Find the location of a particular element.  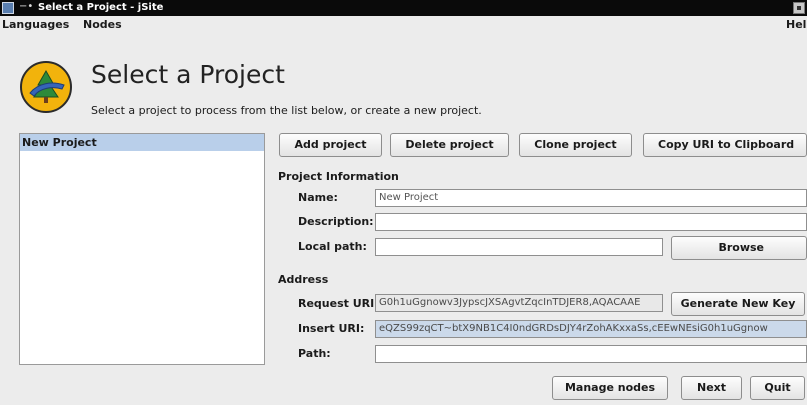

window-title: Select a Project - jSite is located at coordinates (101, 7).